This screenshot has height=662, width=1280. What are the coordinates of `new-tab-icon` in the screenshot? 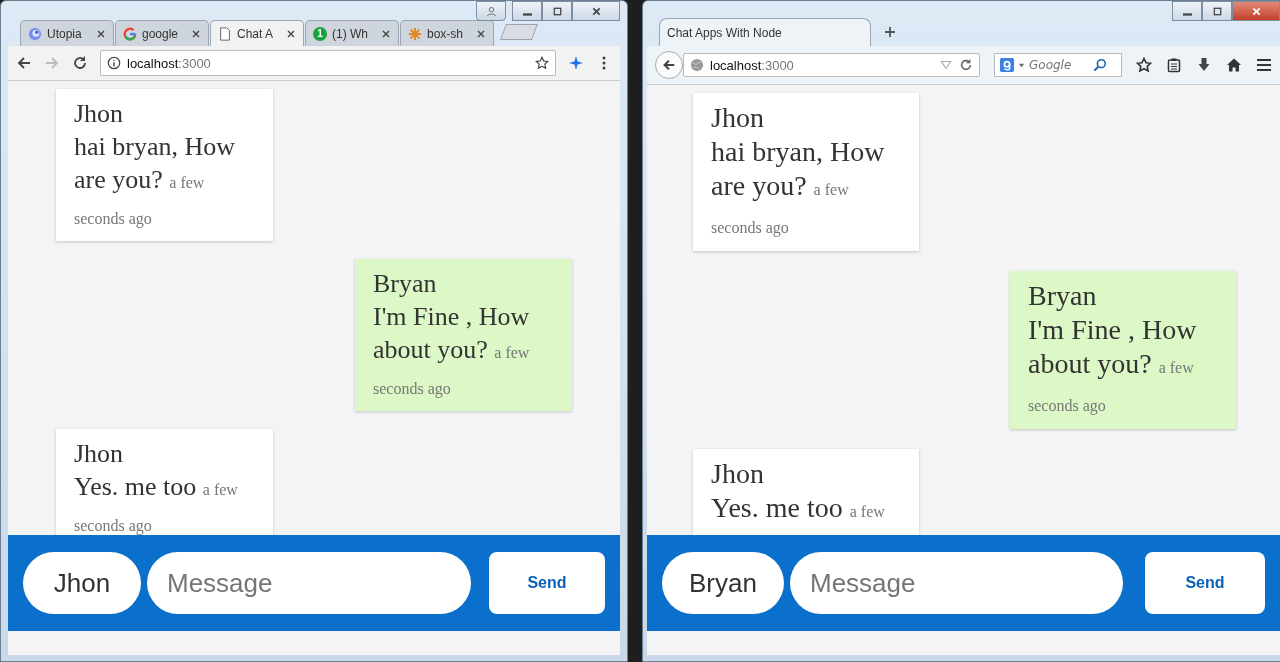 It's located at (890, 32).